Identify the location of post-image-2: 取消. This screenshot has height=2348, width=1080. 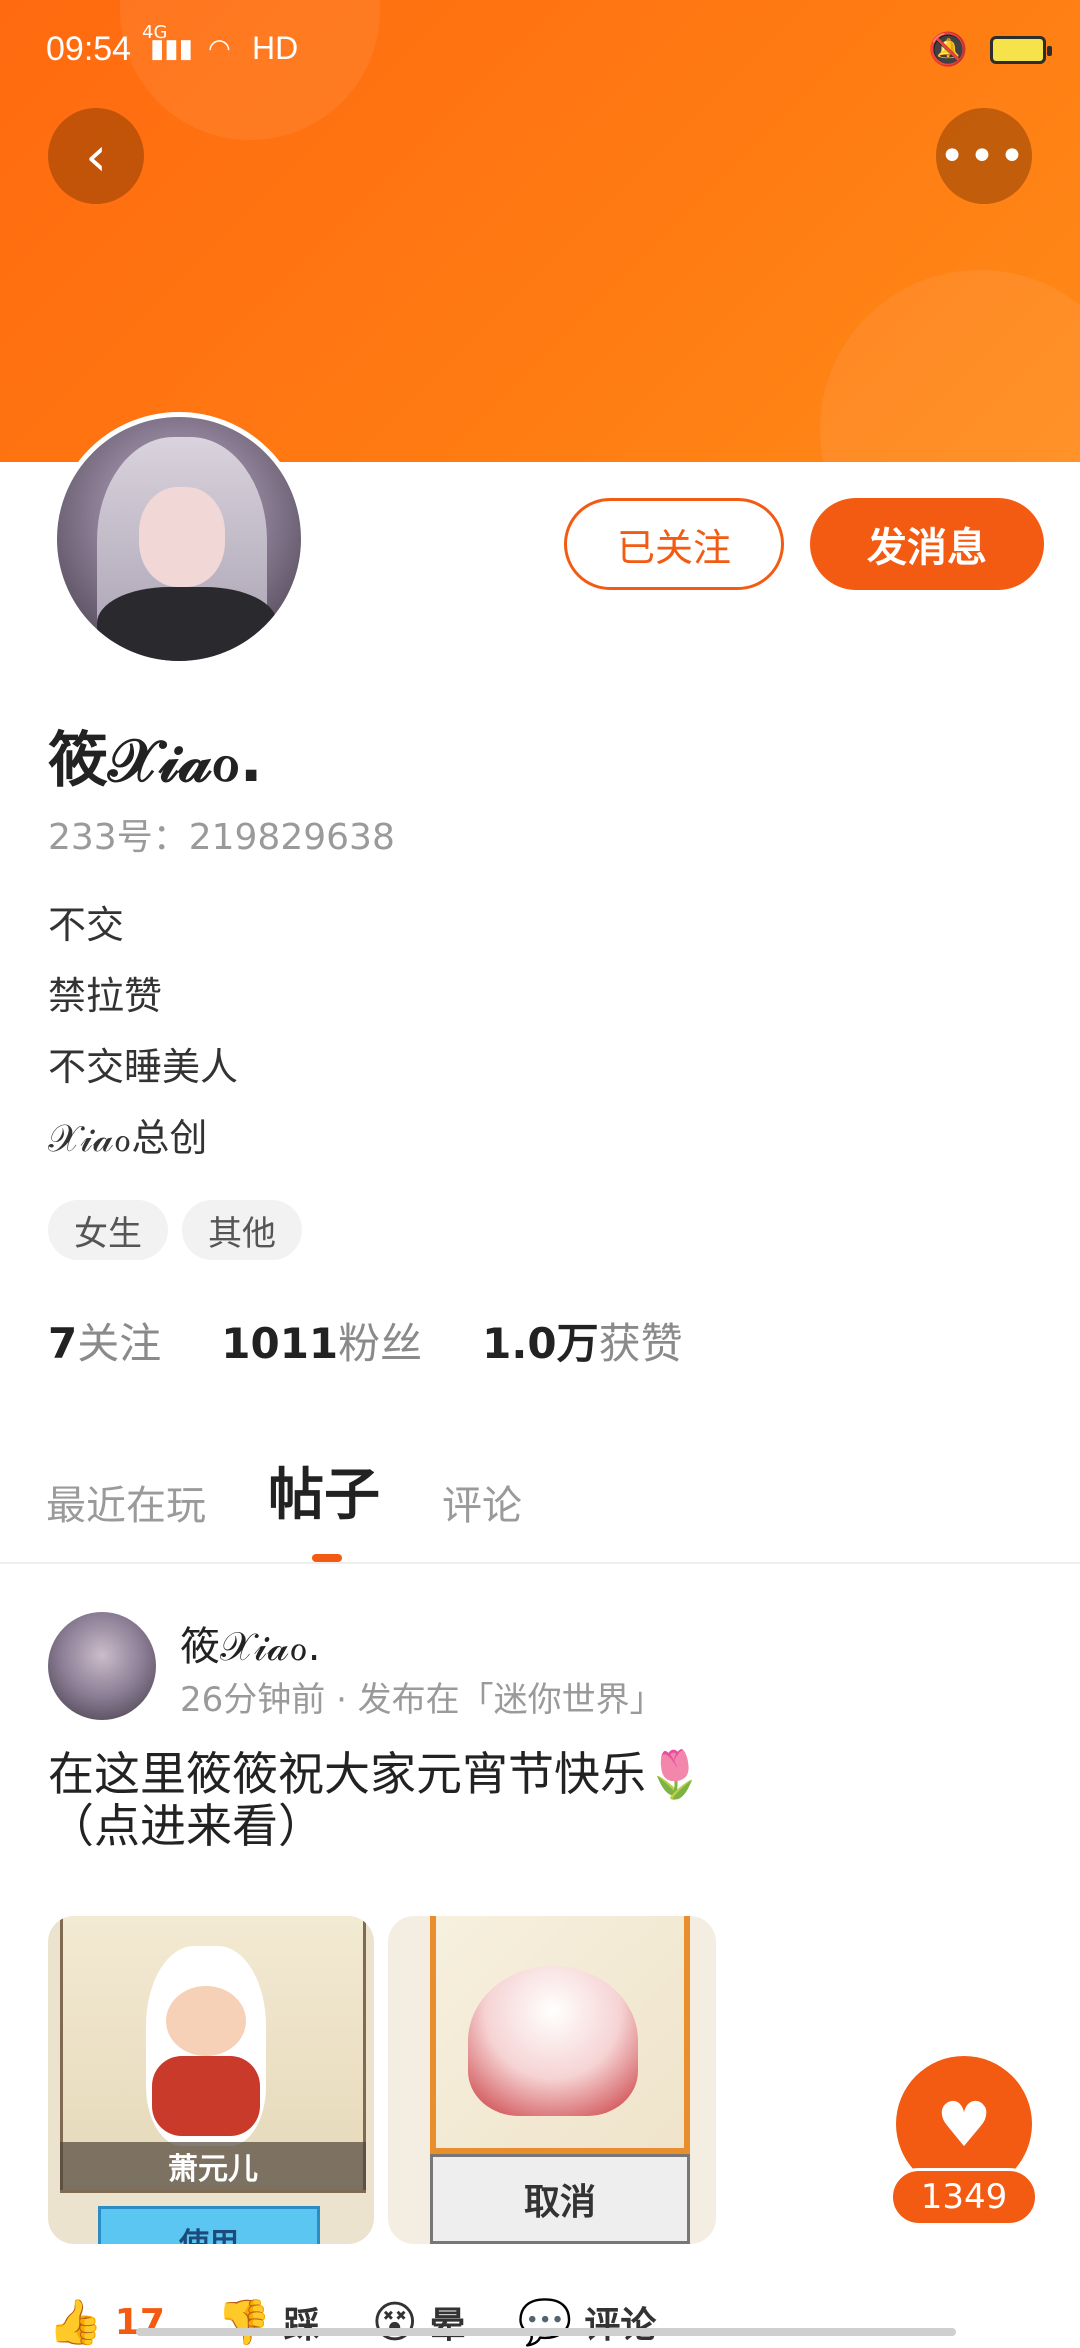
(552, 2080).